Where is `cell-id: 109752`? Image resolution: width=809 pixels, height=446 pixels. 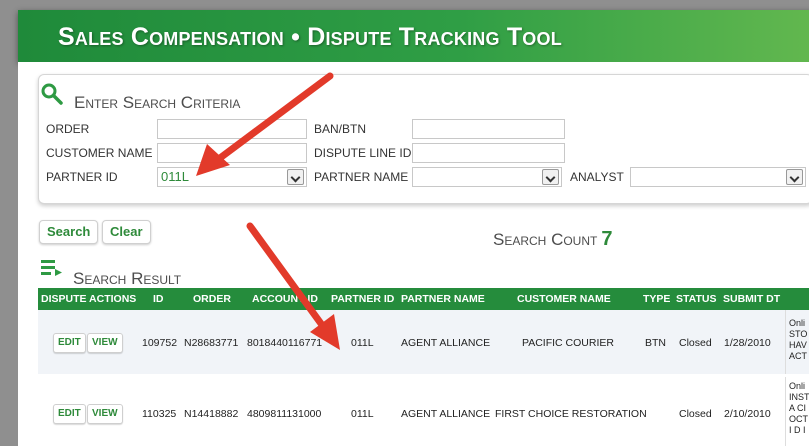 cell-id: 109752 is located at coordinates (160, 343).